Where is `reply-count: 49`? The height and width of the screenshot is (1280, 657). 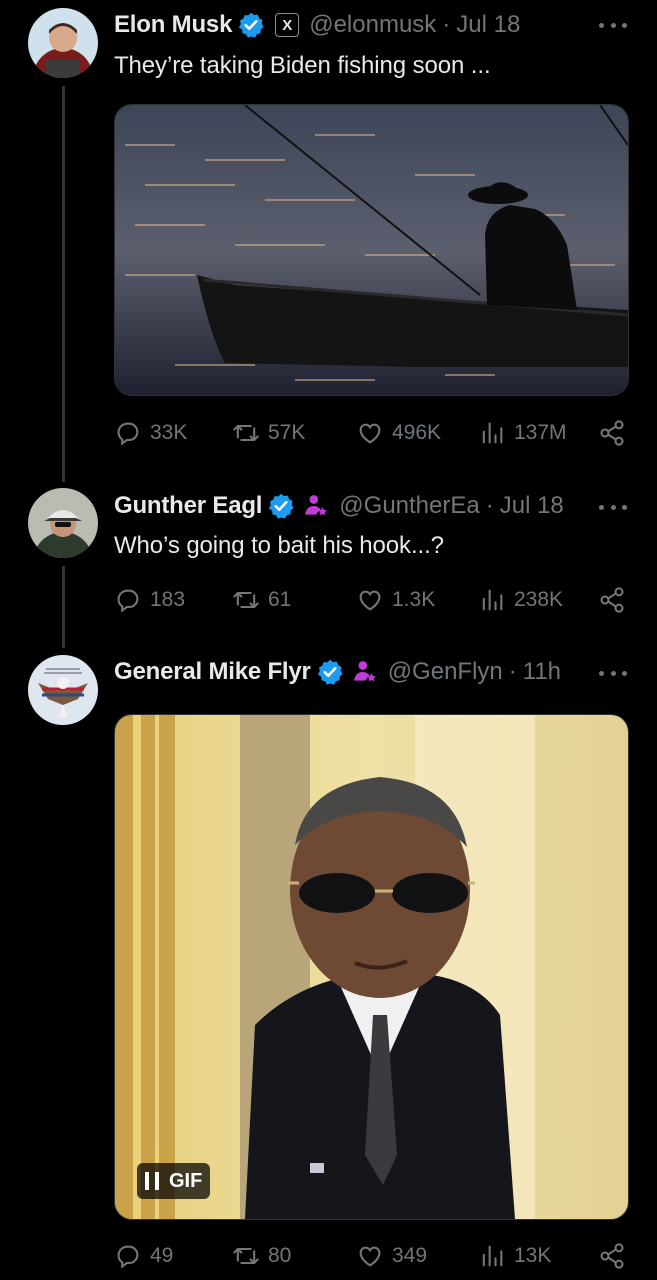 reply-count: 49 is located at coordinates (162, 1255).